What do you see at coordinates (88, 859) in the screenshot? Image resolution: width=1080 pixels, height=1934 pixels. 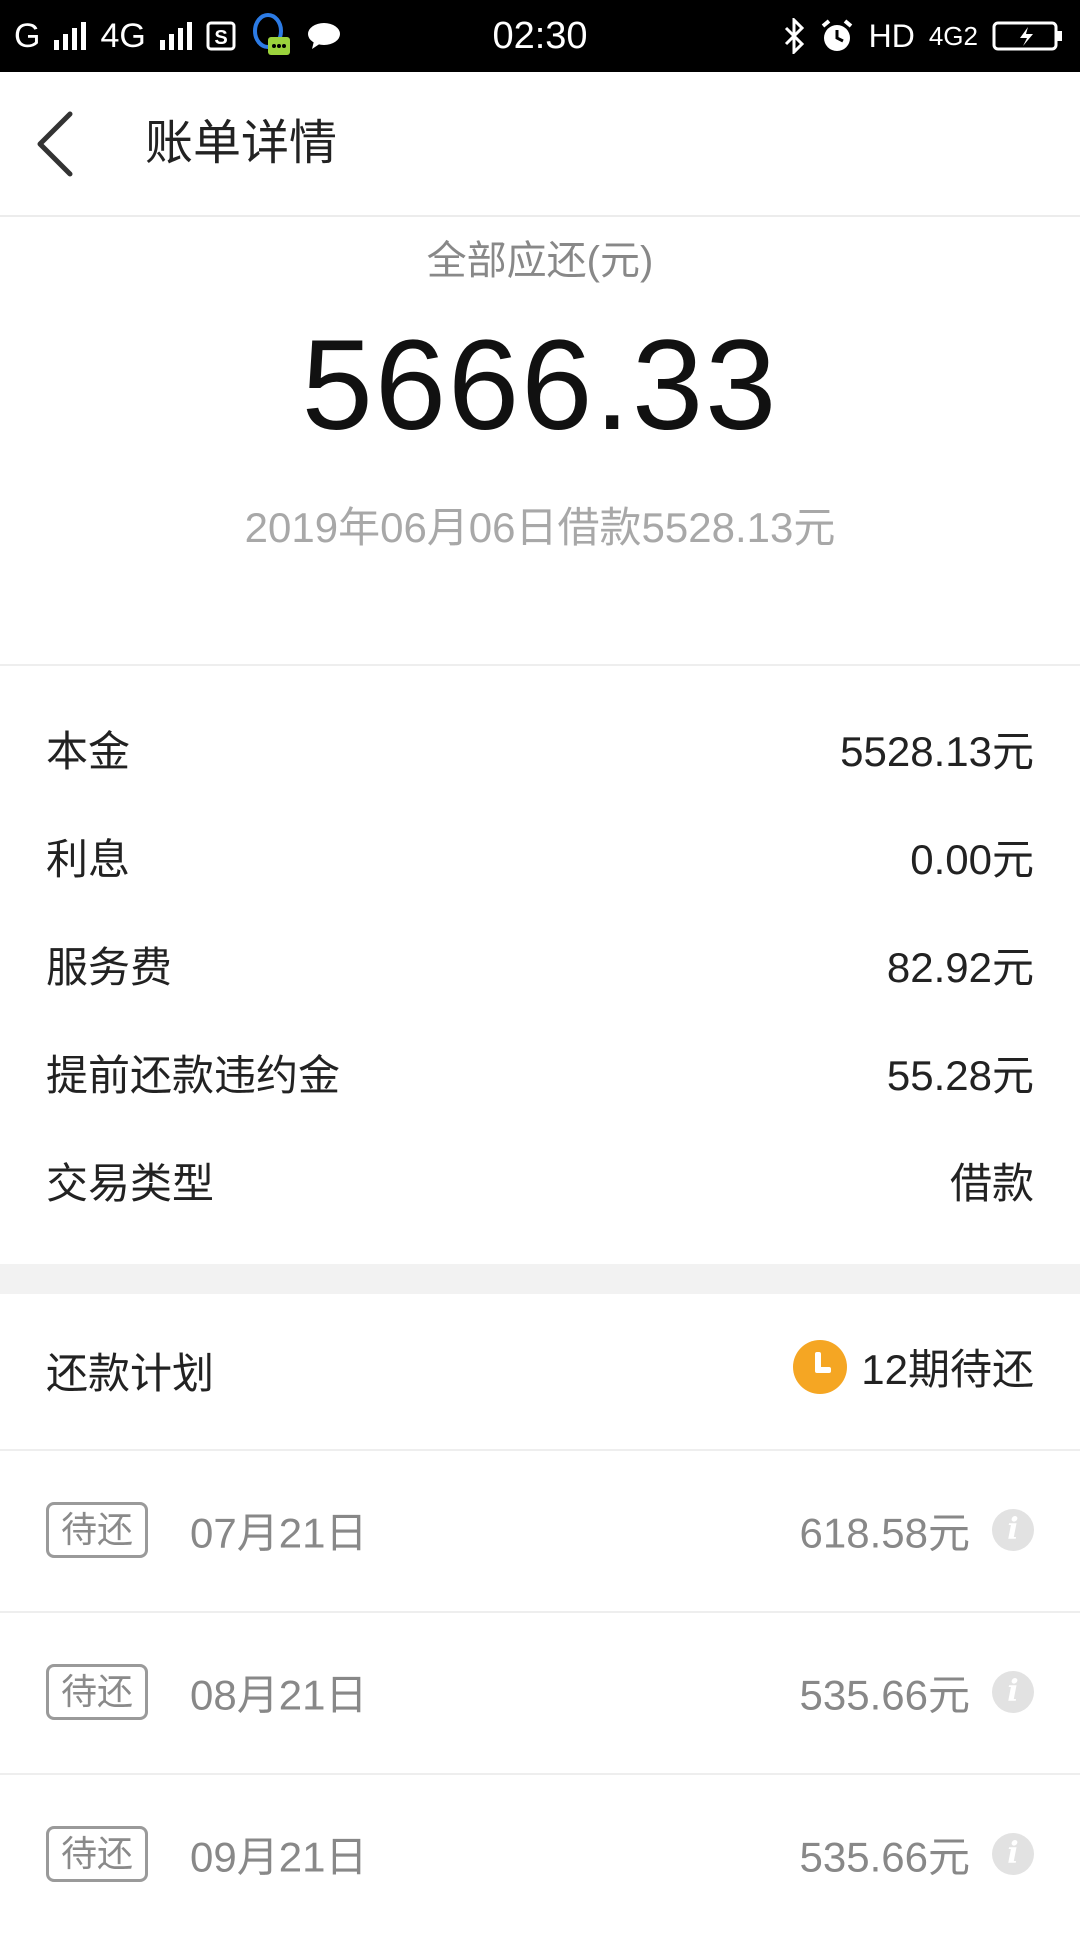 I see `detail-label: 利息` at bounding box center [88, 859].